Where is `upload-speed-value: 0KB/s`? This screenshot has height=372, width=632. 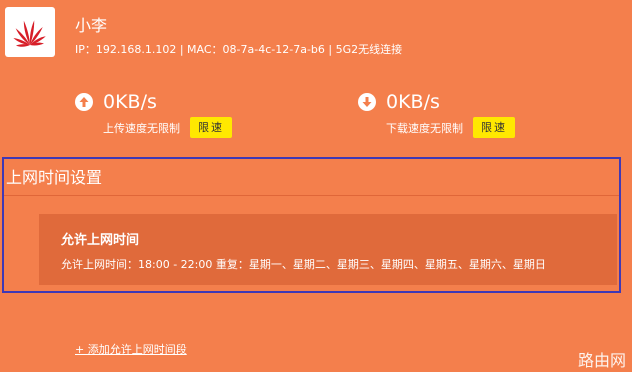 upload-speed-value: 0KB/s is located at coordinates (130, 102).